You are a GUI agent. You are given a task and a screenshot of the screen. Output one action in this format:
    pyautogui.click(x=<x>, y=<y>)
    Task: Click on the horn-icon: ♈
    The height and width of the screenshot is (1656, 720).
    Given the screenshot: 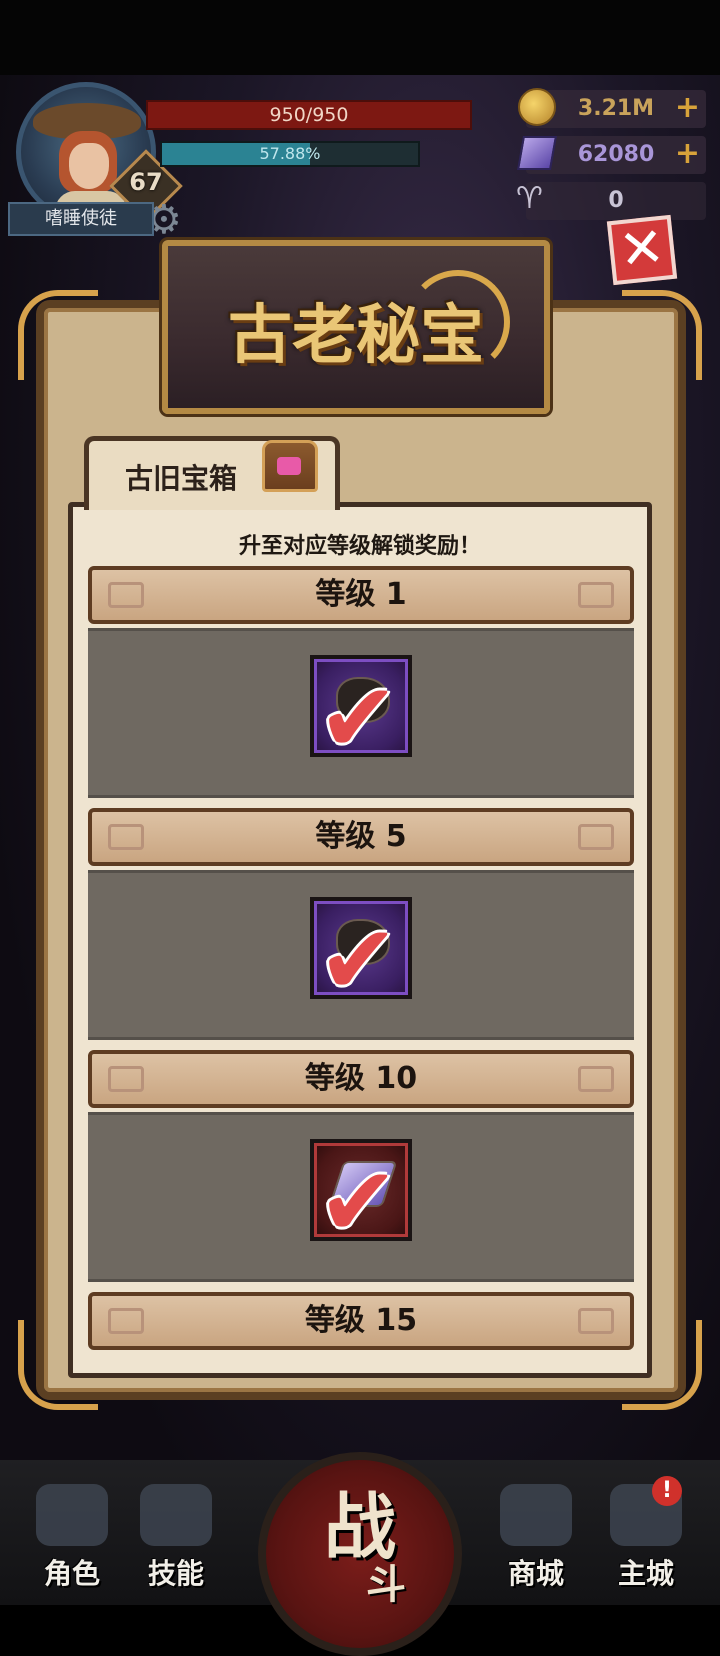 What is the action you would take?
    pyautogui.click(x=529, y=198)
    